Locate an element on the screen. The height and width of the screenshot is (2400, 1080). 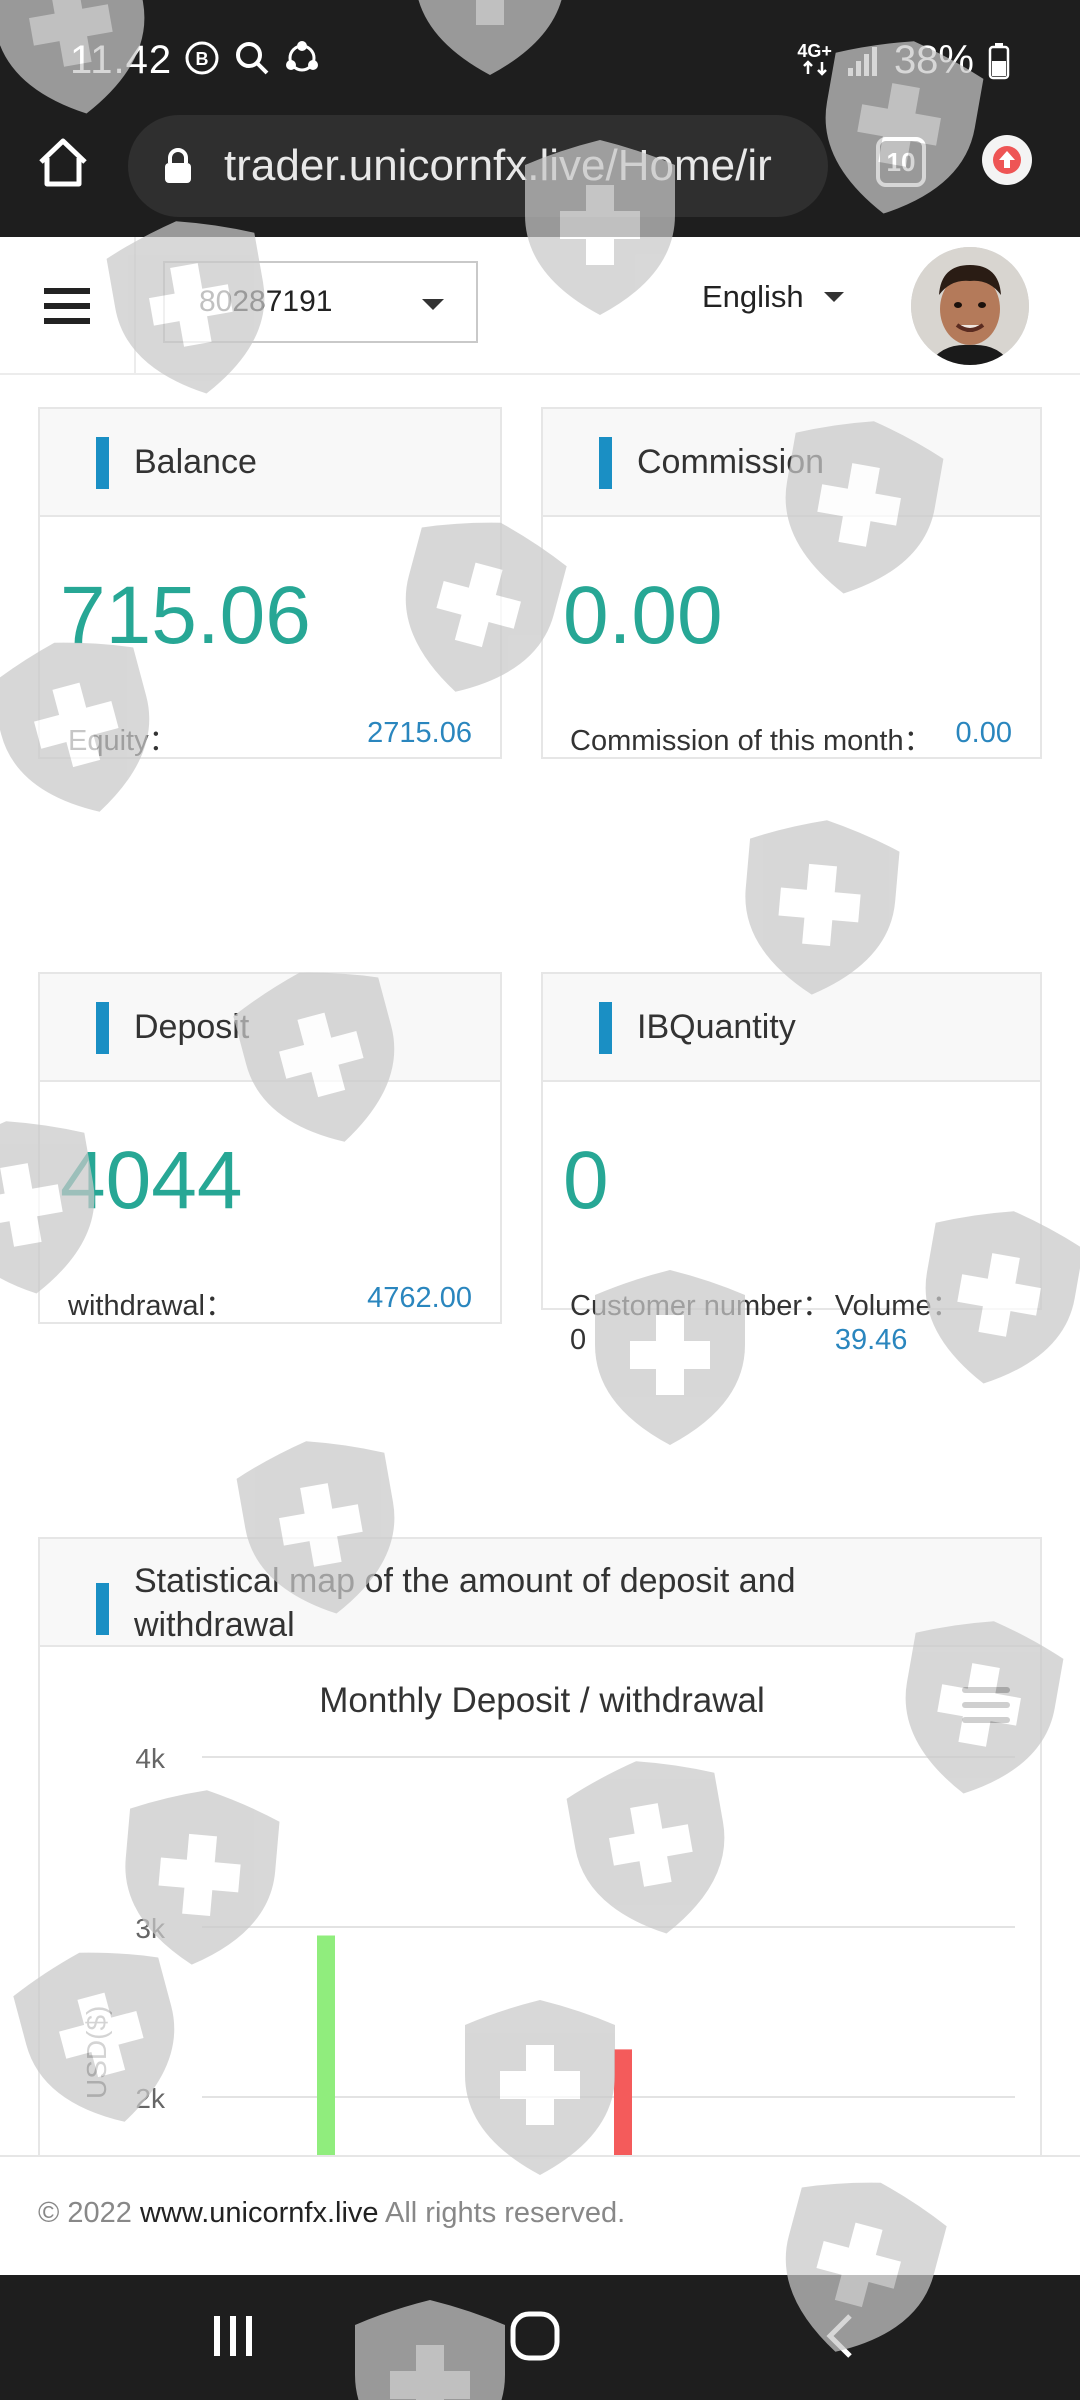
system-navigation-bar is located at coordinates (540, 2337).